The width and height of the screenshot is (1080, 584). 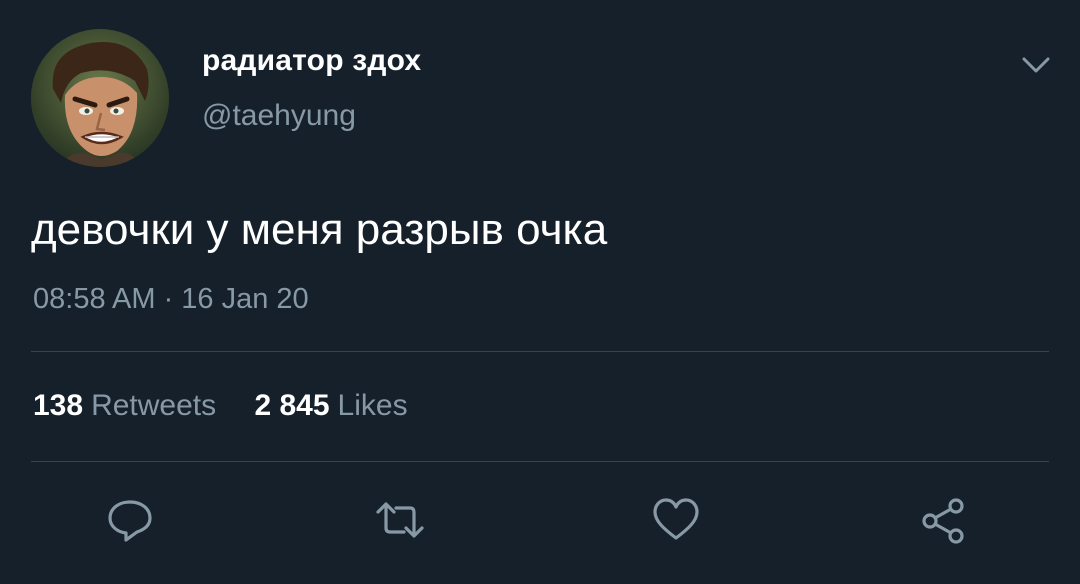 What do you see at coordinates (372, 405) in the screenshot?
I see `likes-label: Likes` at bounding box center [372, 405].